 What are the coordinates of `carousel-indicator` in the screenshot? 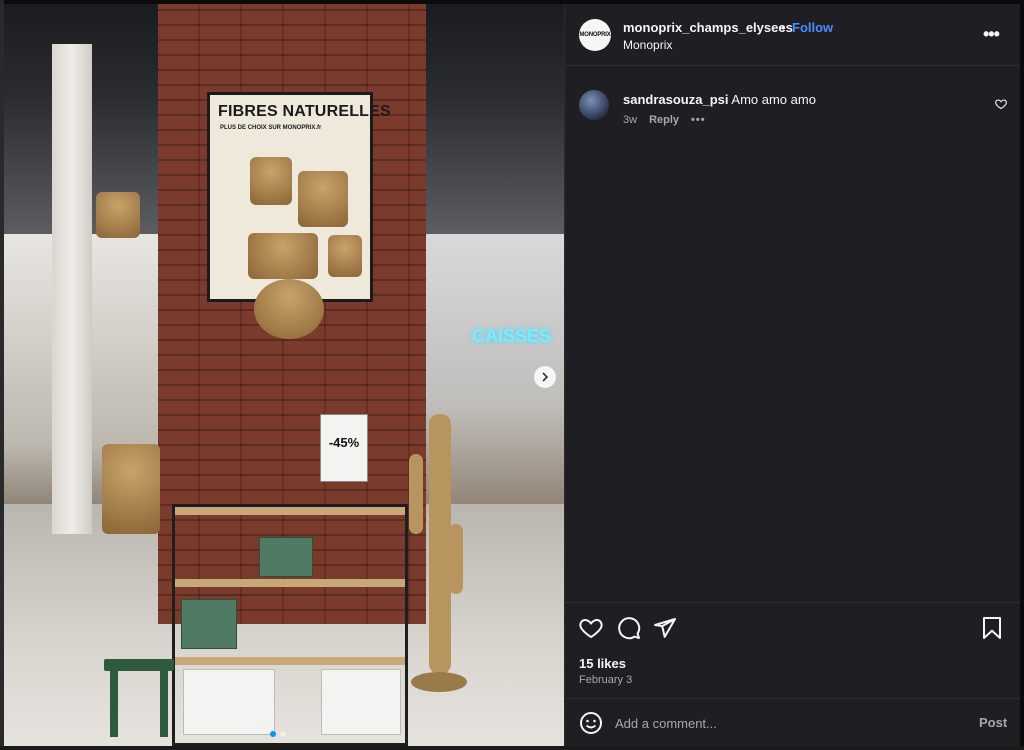 It's located at (278, 734).